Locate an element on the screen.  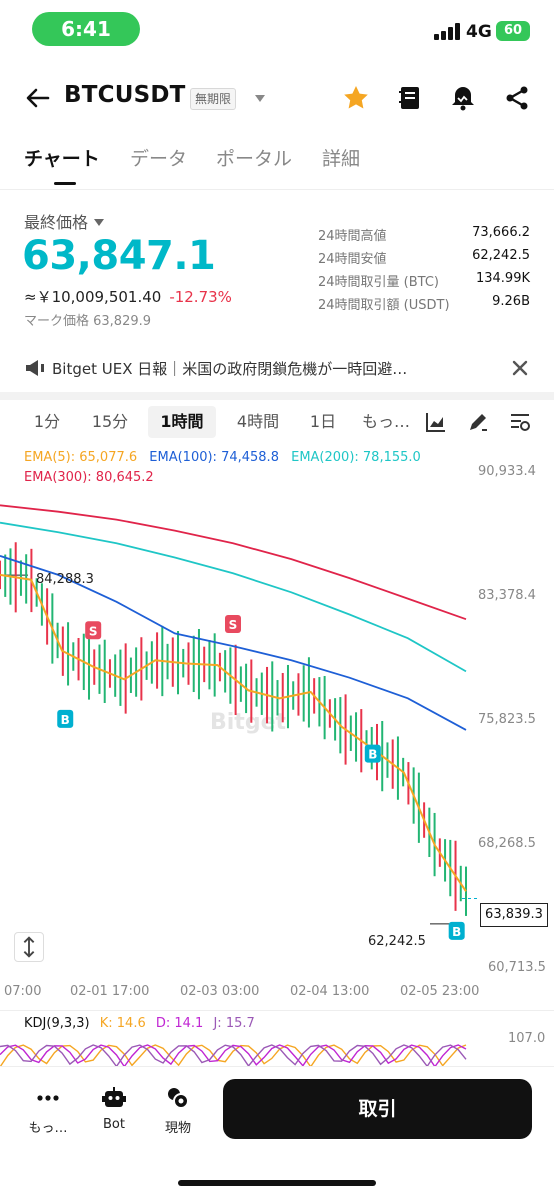
bot-icon is located at coordinates (114, 1097).